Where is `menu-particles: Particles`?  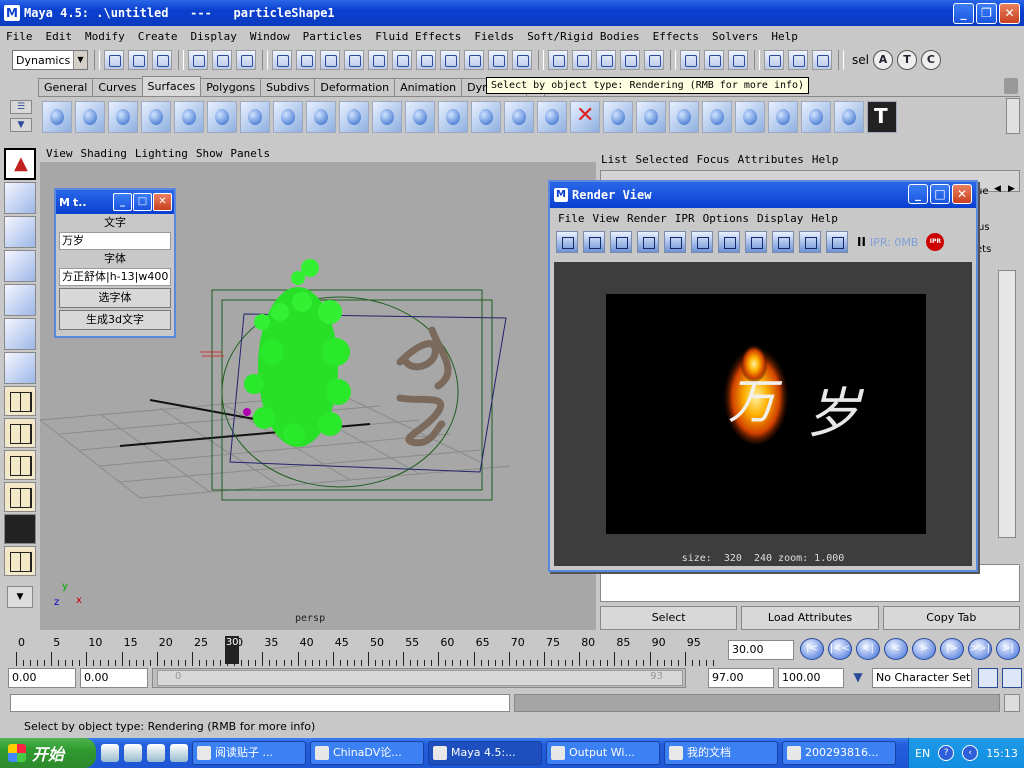 menu-particles: Particles is located at coordinates (333, 36).